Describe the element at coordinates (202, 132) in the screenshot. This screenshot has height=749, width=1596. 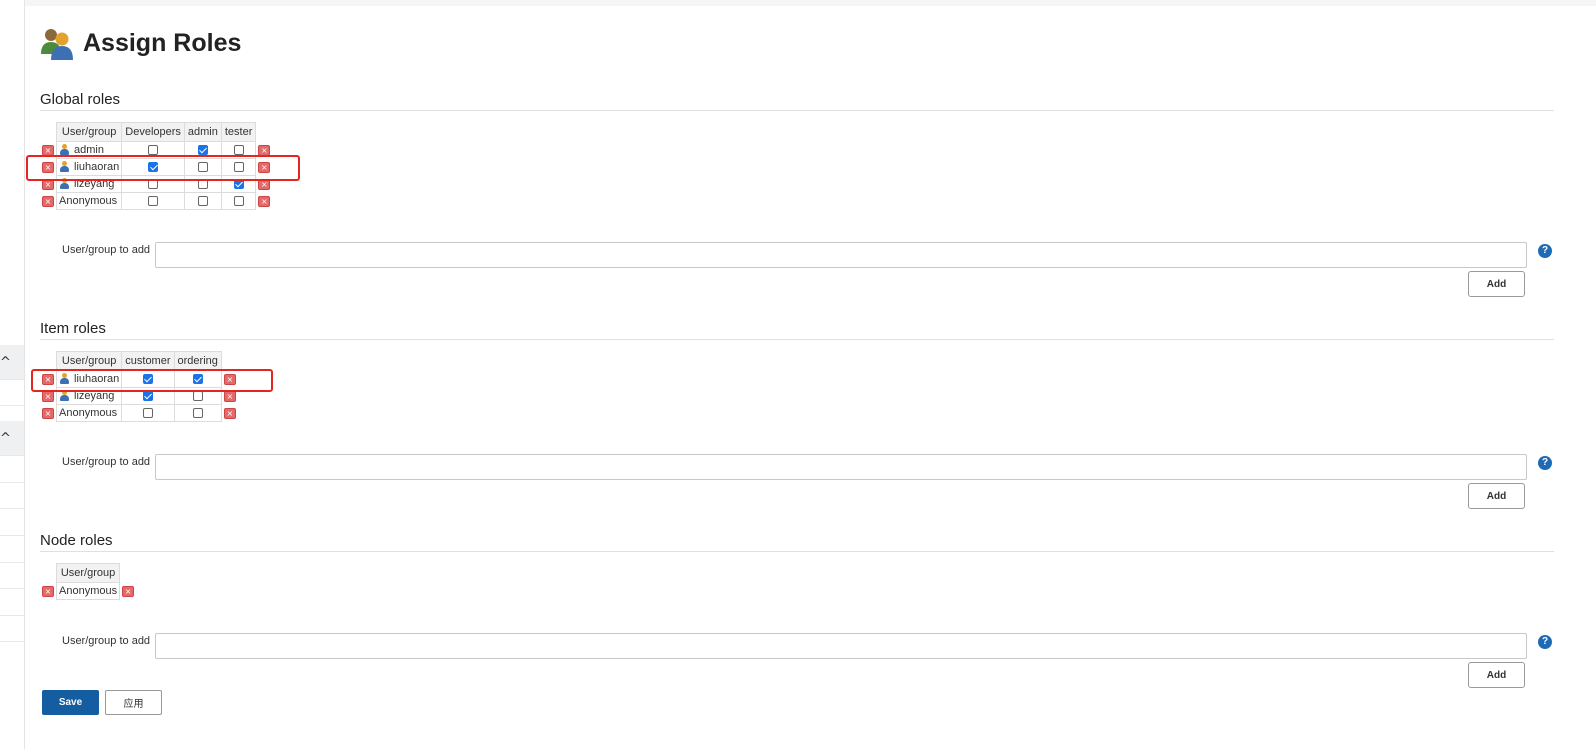
I see `column-header: admin` at that location.